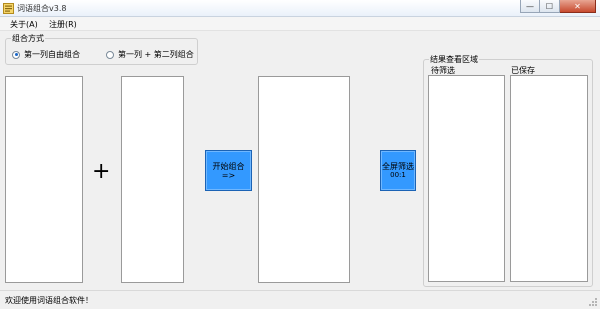 Image resolution: width=600 pixels, height=309 pixels. Describe the element at coordinates (300, 299) in the screenshot. I see `status-bar: 欢迎使用词语组合软件！` at that location.